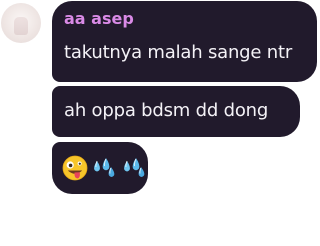 The width and height of the screenshot is (320, 246). I want to click on emoji-message, so click(105, 168).